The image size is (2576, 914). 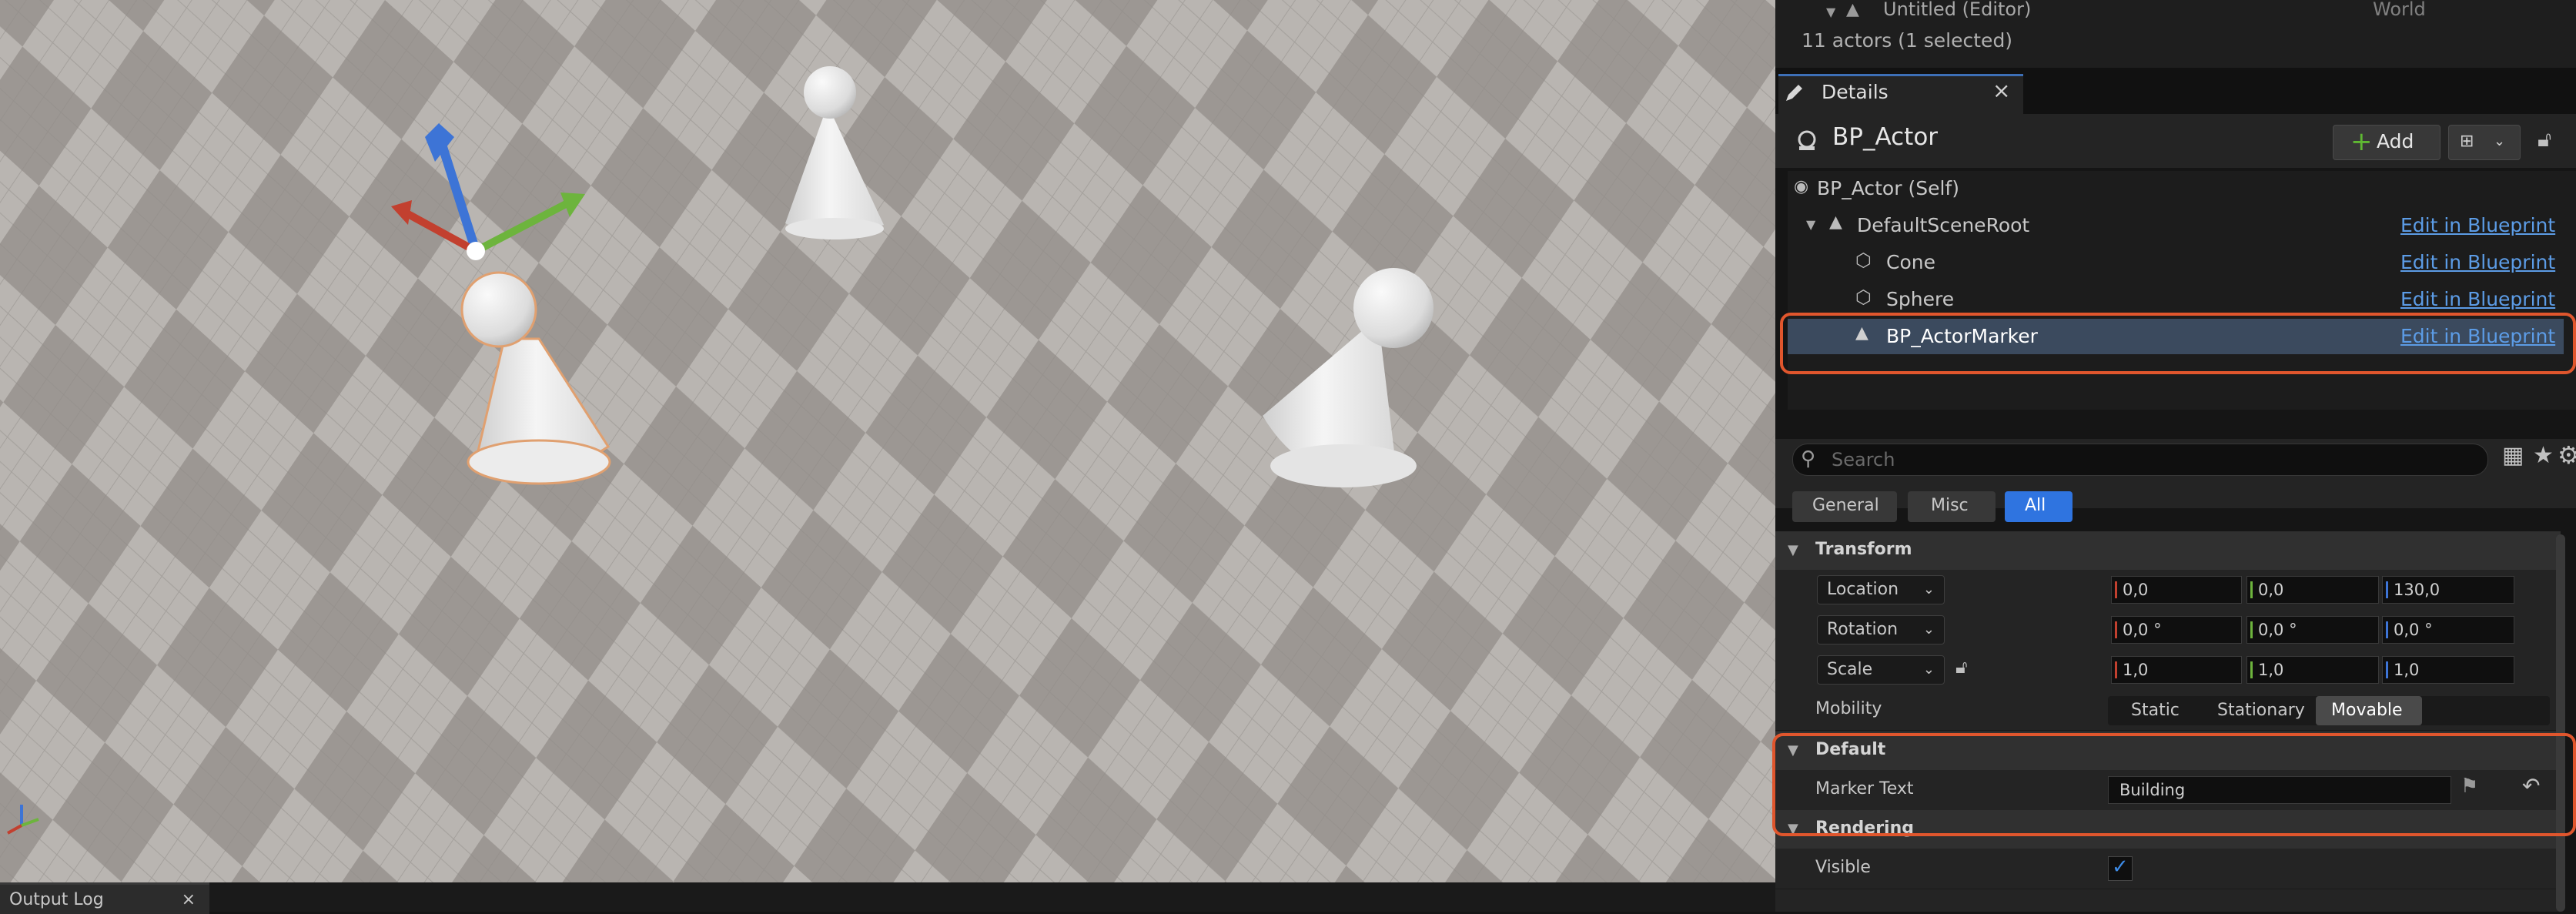 I want to click on reset-icon: ↶, so click(x=2531, y=785).